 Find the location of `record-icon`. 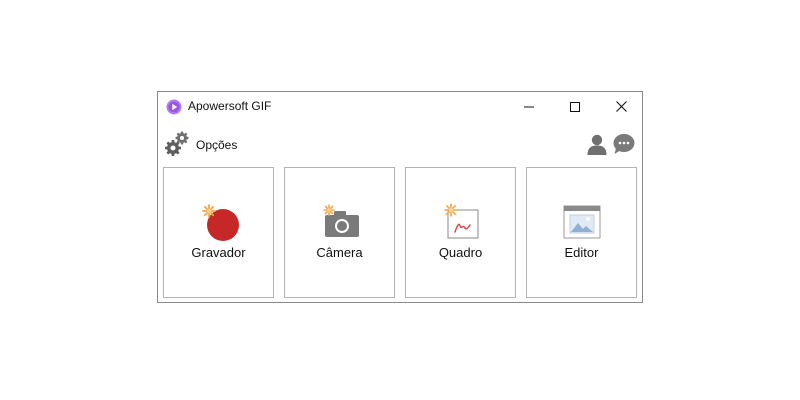

record-icon is located at coordinates (219, 222).